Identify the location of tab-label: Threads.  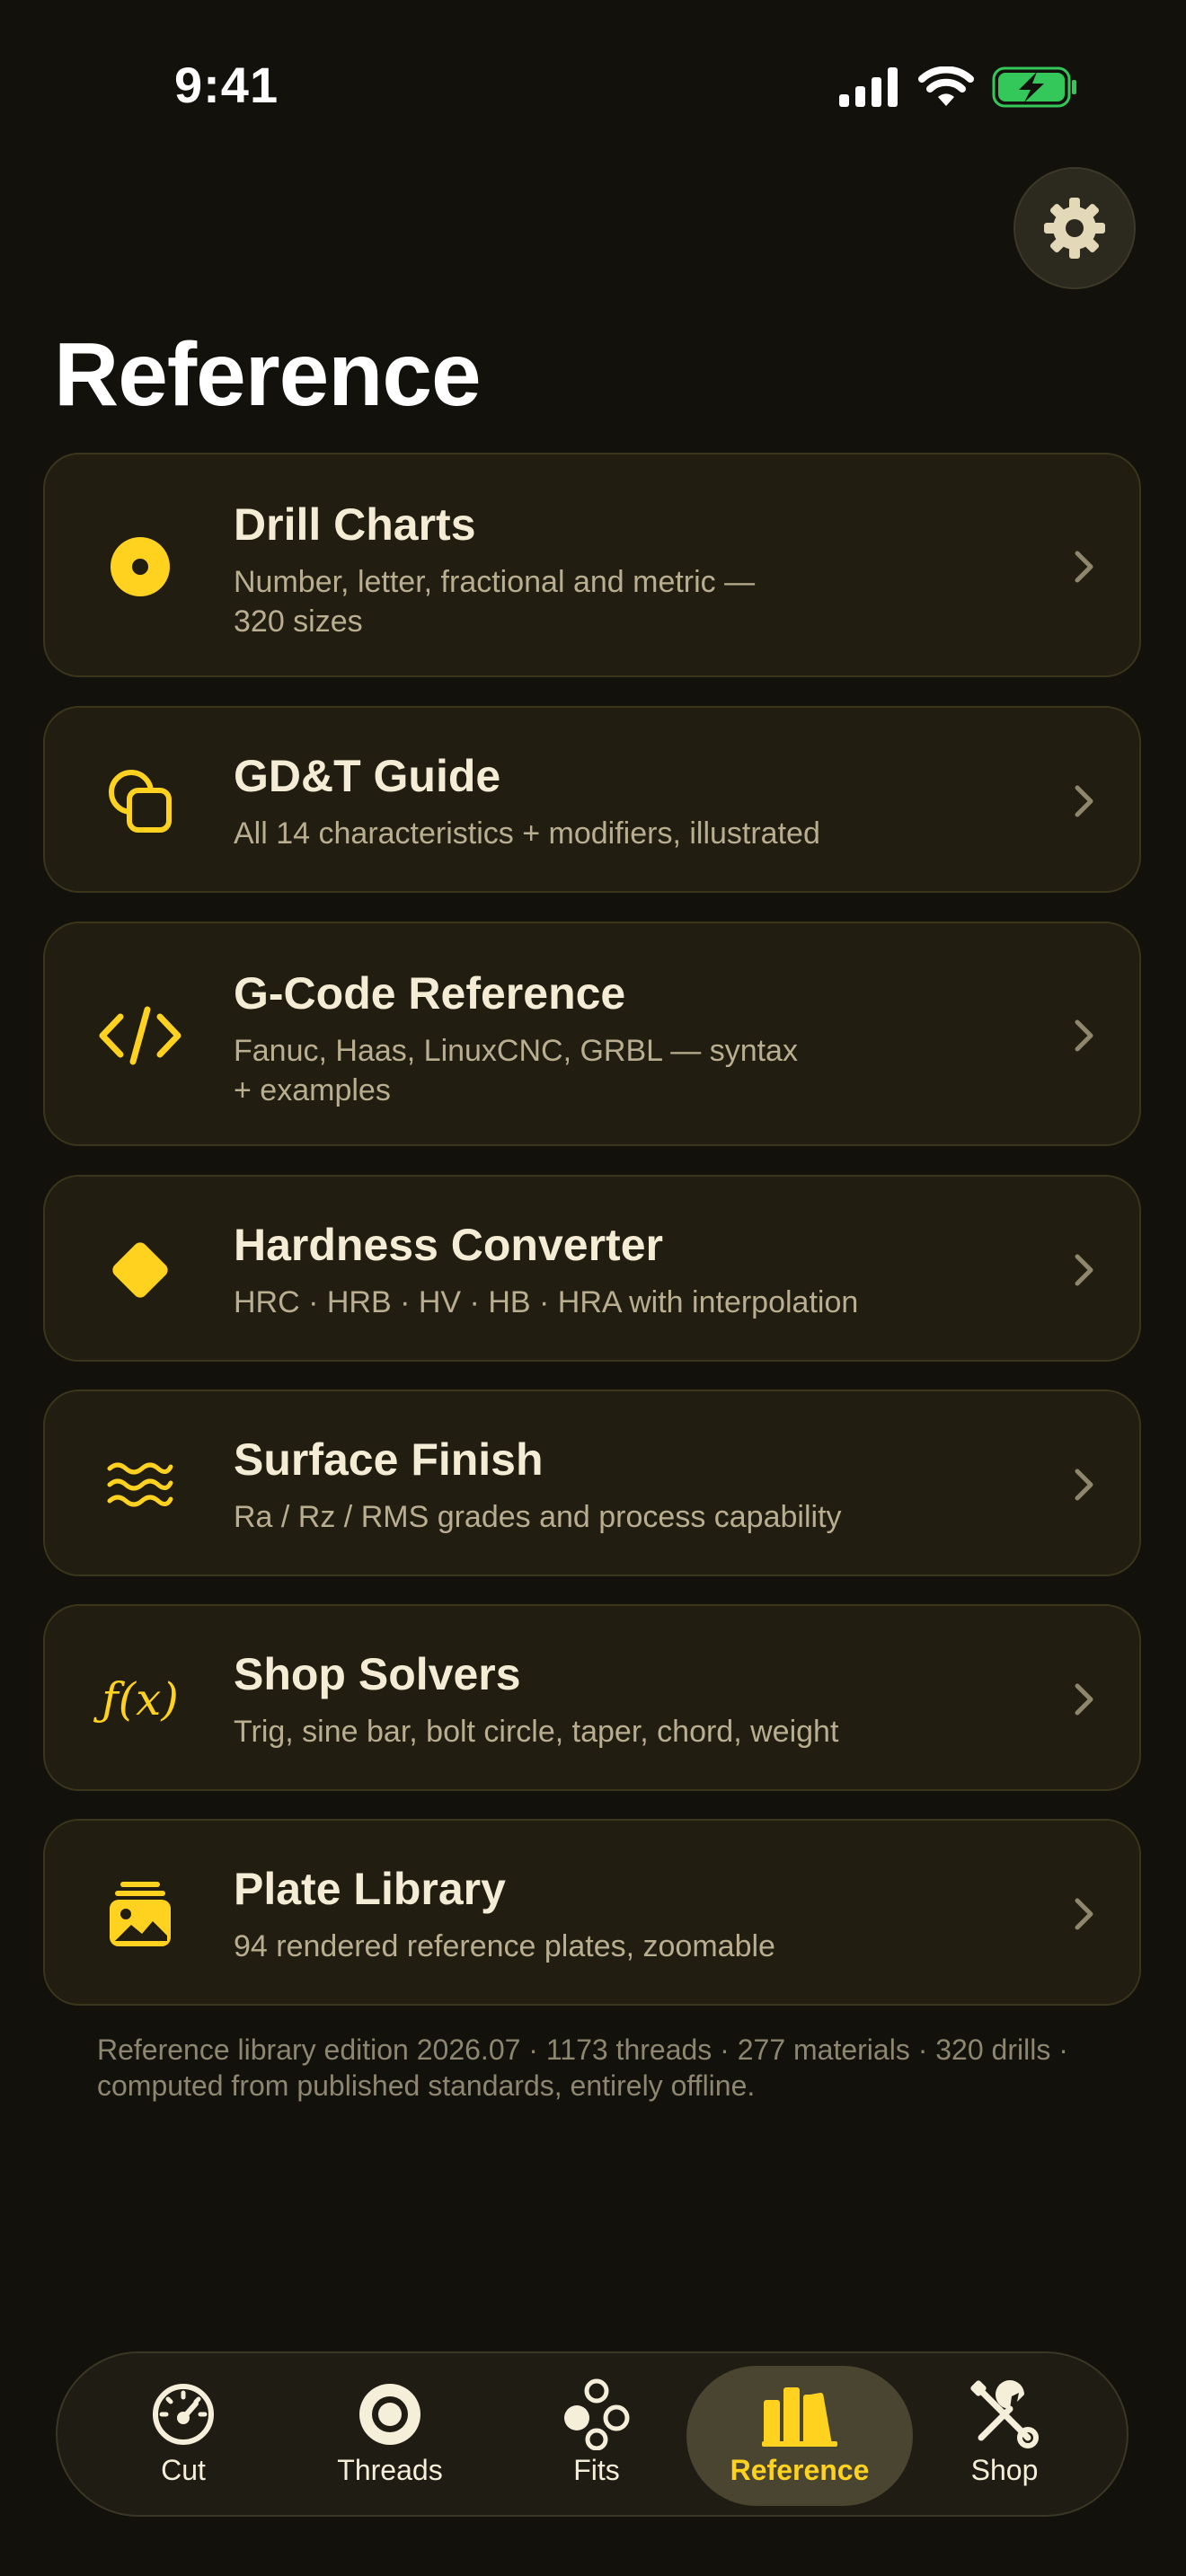
(390, 2470).